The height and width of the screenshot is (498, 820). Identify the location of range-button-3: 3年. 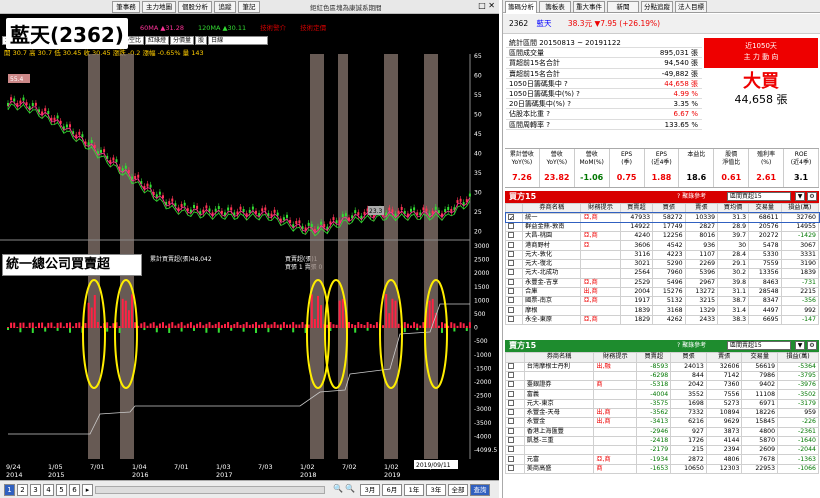
(436, 490).